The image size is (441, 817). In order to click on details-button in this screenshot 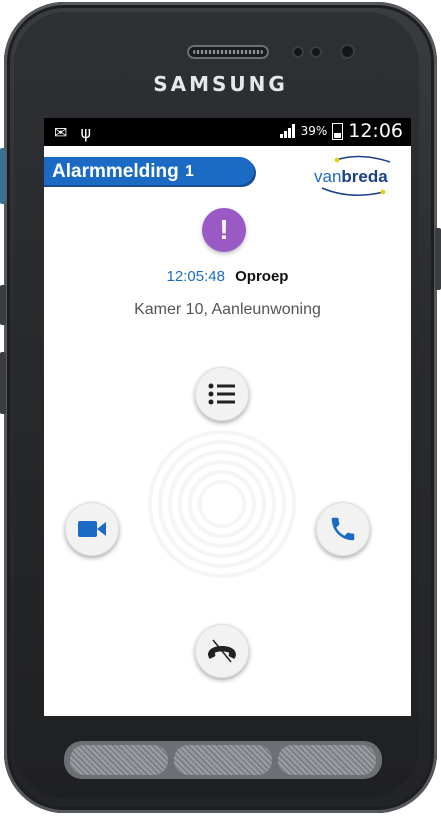, I will do `click(222, 394)`.